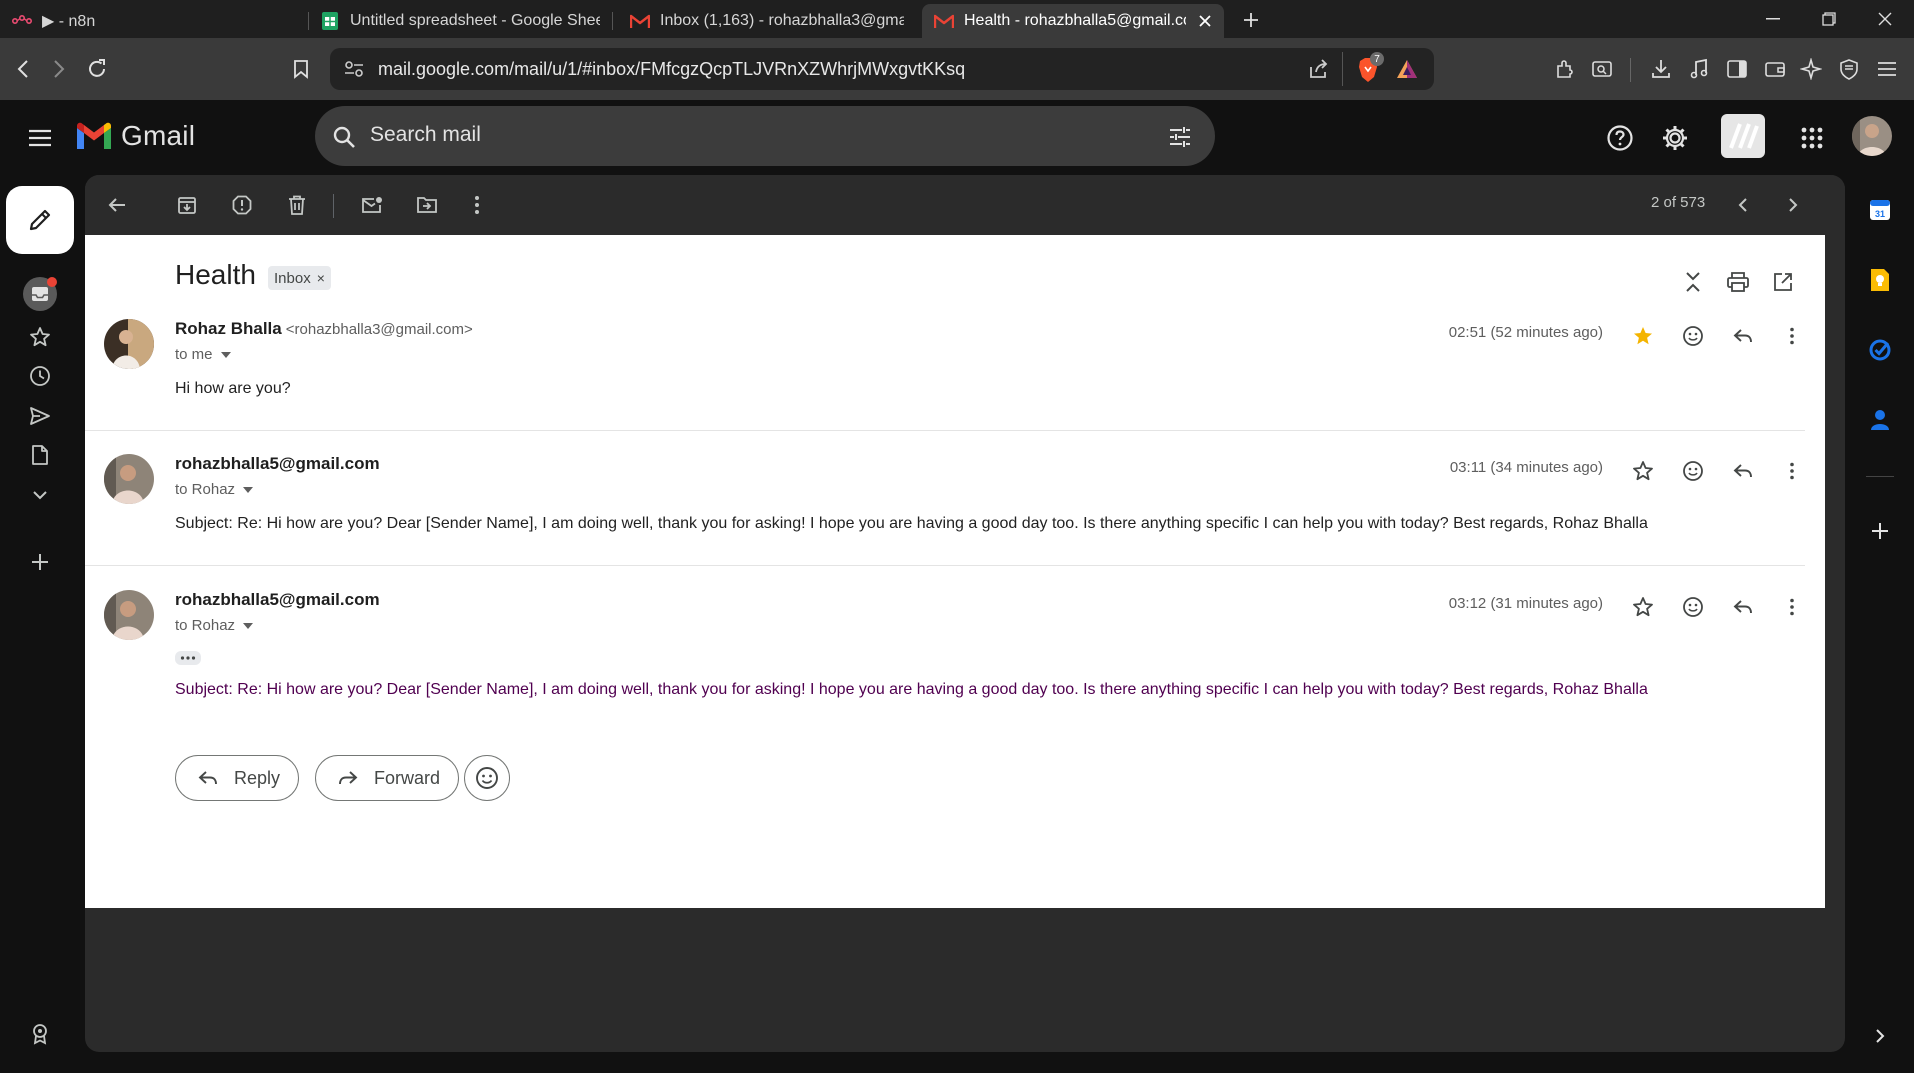 This screenshot has height=1073, width=1914. What do you see at coordinates (425, 135) in the screenshot?
I see `search-input: Search mail` at bounding box center [425, 135].